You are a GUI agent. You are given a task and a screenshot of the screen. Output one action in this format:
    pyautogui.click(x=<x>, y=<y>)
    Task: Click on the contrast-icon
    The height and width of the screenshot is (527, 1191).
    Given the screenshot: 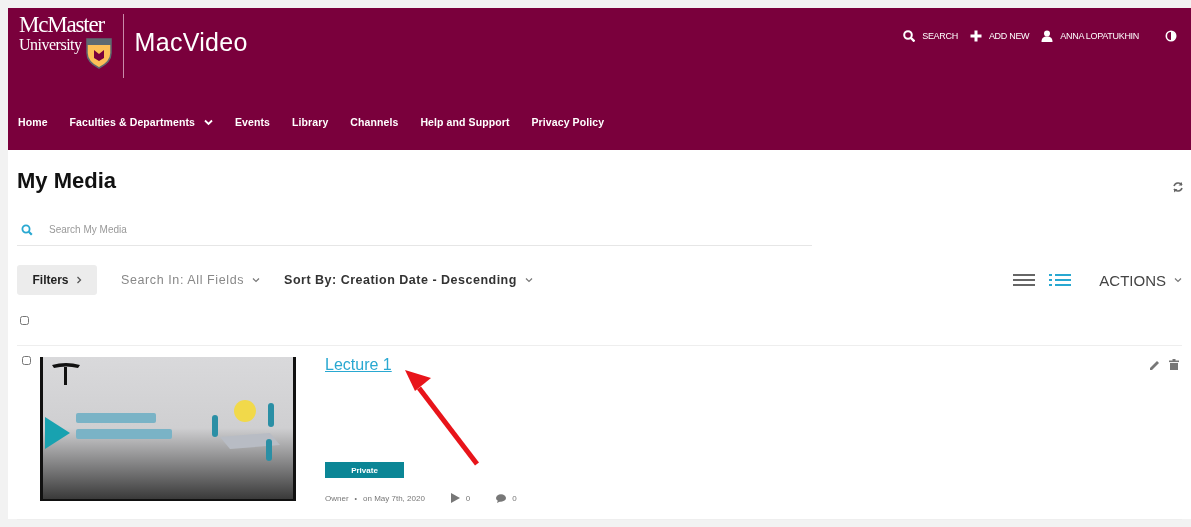 What is the action you would take?
    pyautogui.click(x=1171, y=36)
    